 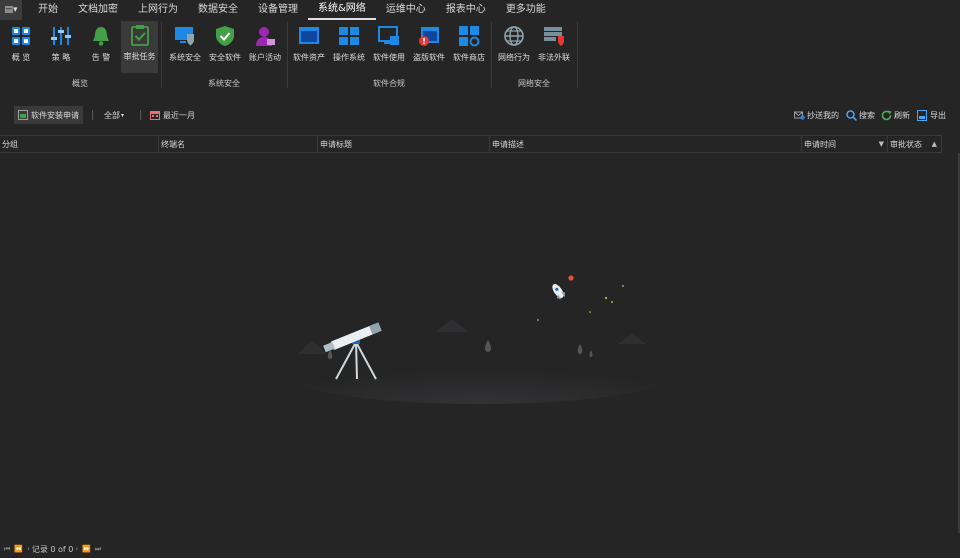 I want to click on app-store-icon, so click(x=469, y=36).